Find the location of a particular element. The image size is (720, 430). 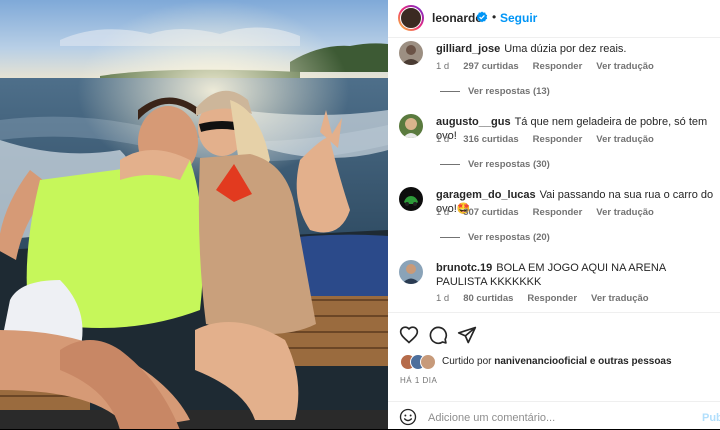

follow-button: Seguir is located at coordinates (518, 18).